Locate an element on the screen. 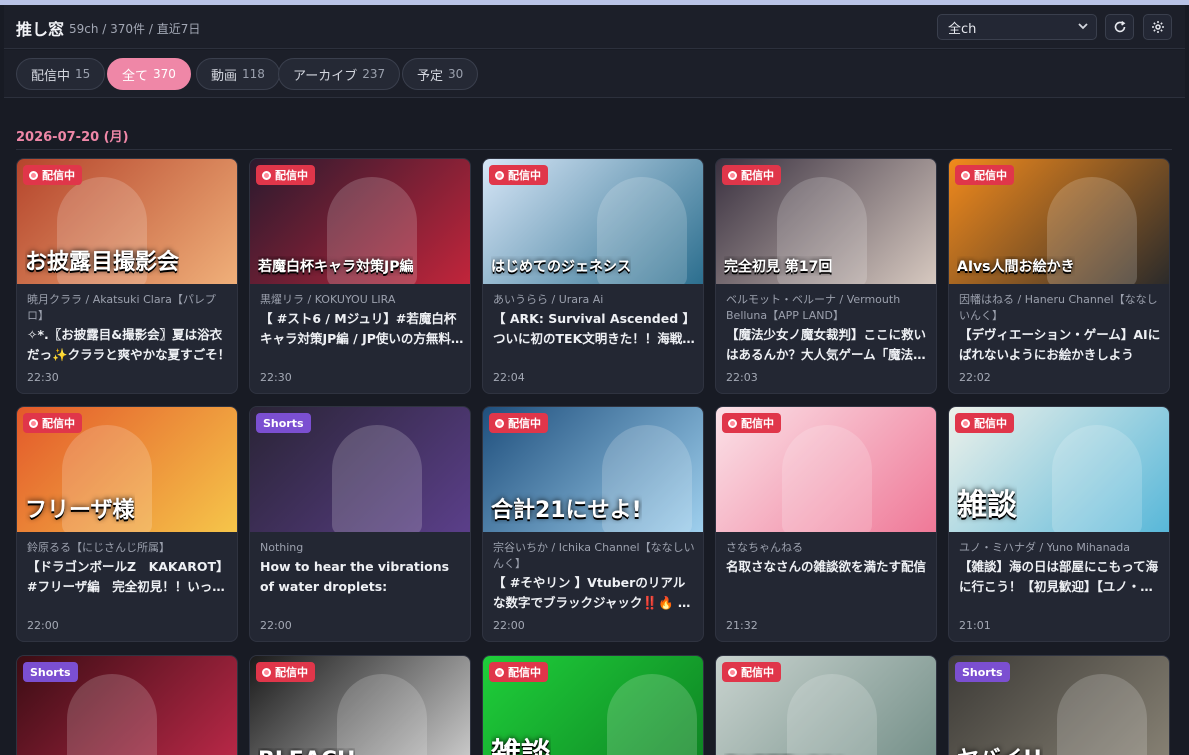  video-title: 【ドラゴンボールZ KAKAROT】#フリーザ編 完全初見！！いっくぞー！ is located at coordinates (129, 577).